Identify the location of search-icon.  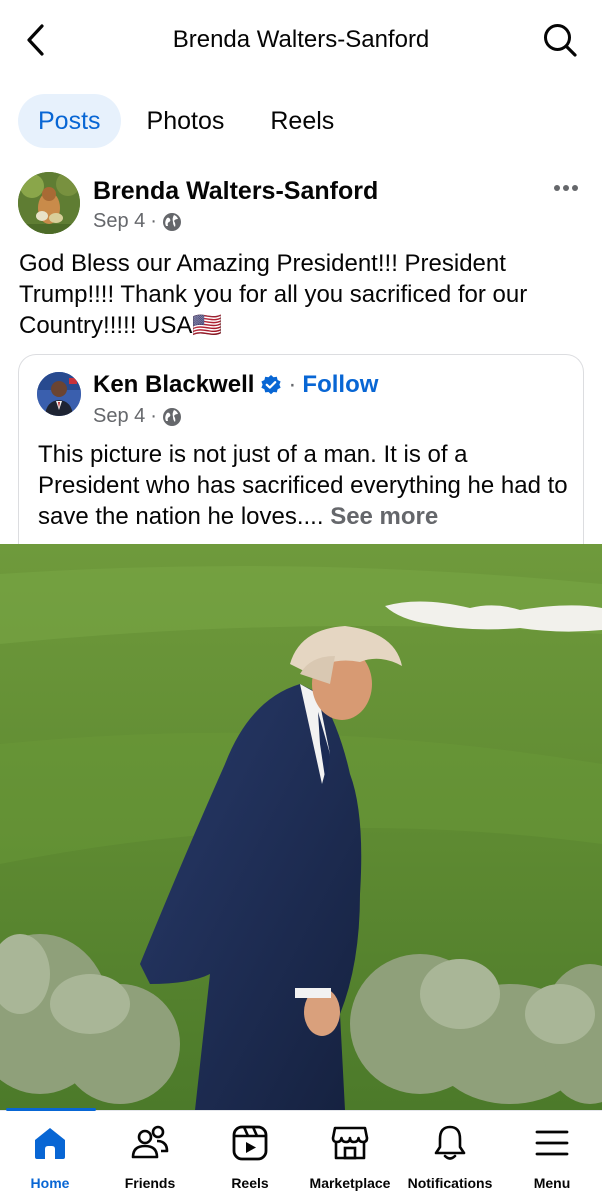
(560, 40).